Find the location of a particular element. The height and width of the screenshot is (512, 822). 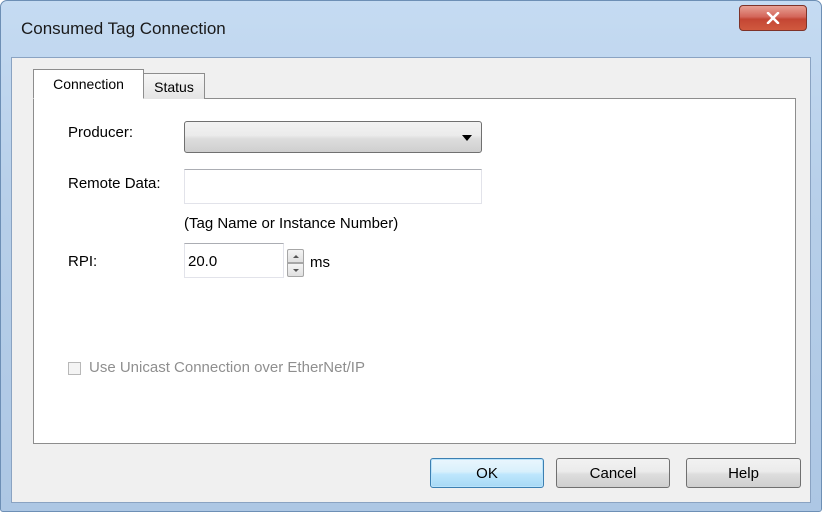

unicast-label: Use Unicast Connection over EtherNet/IP is located at coordinates (227, 367).